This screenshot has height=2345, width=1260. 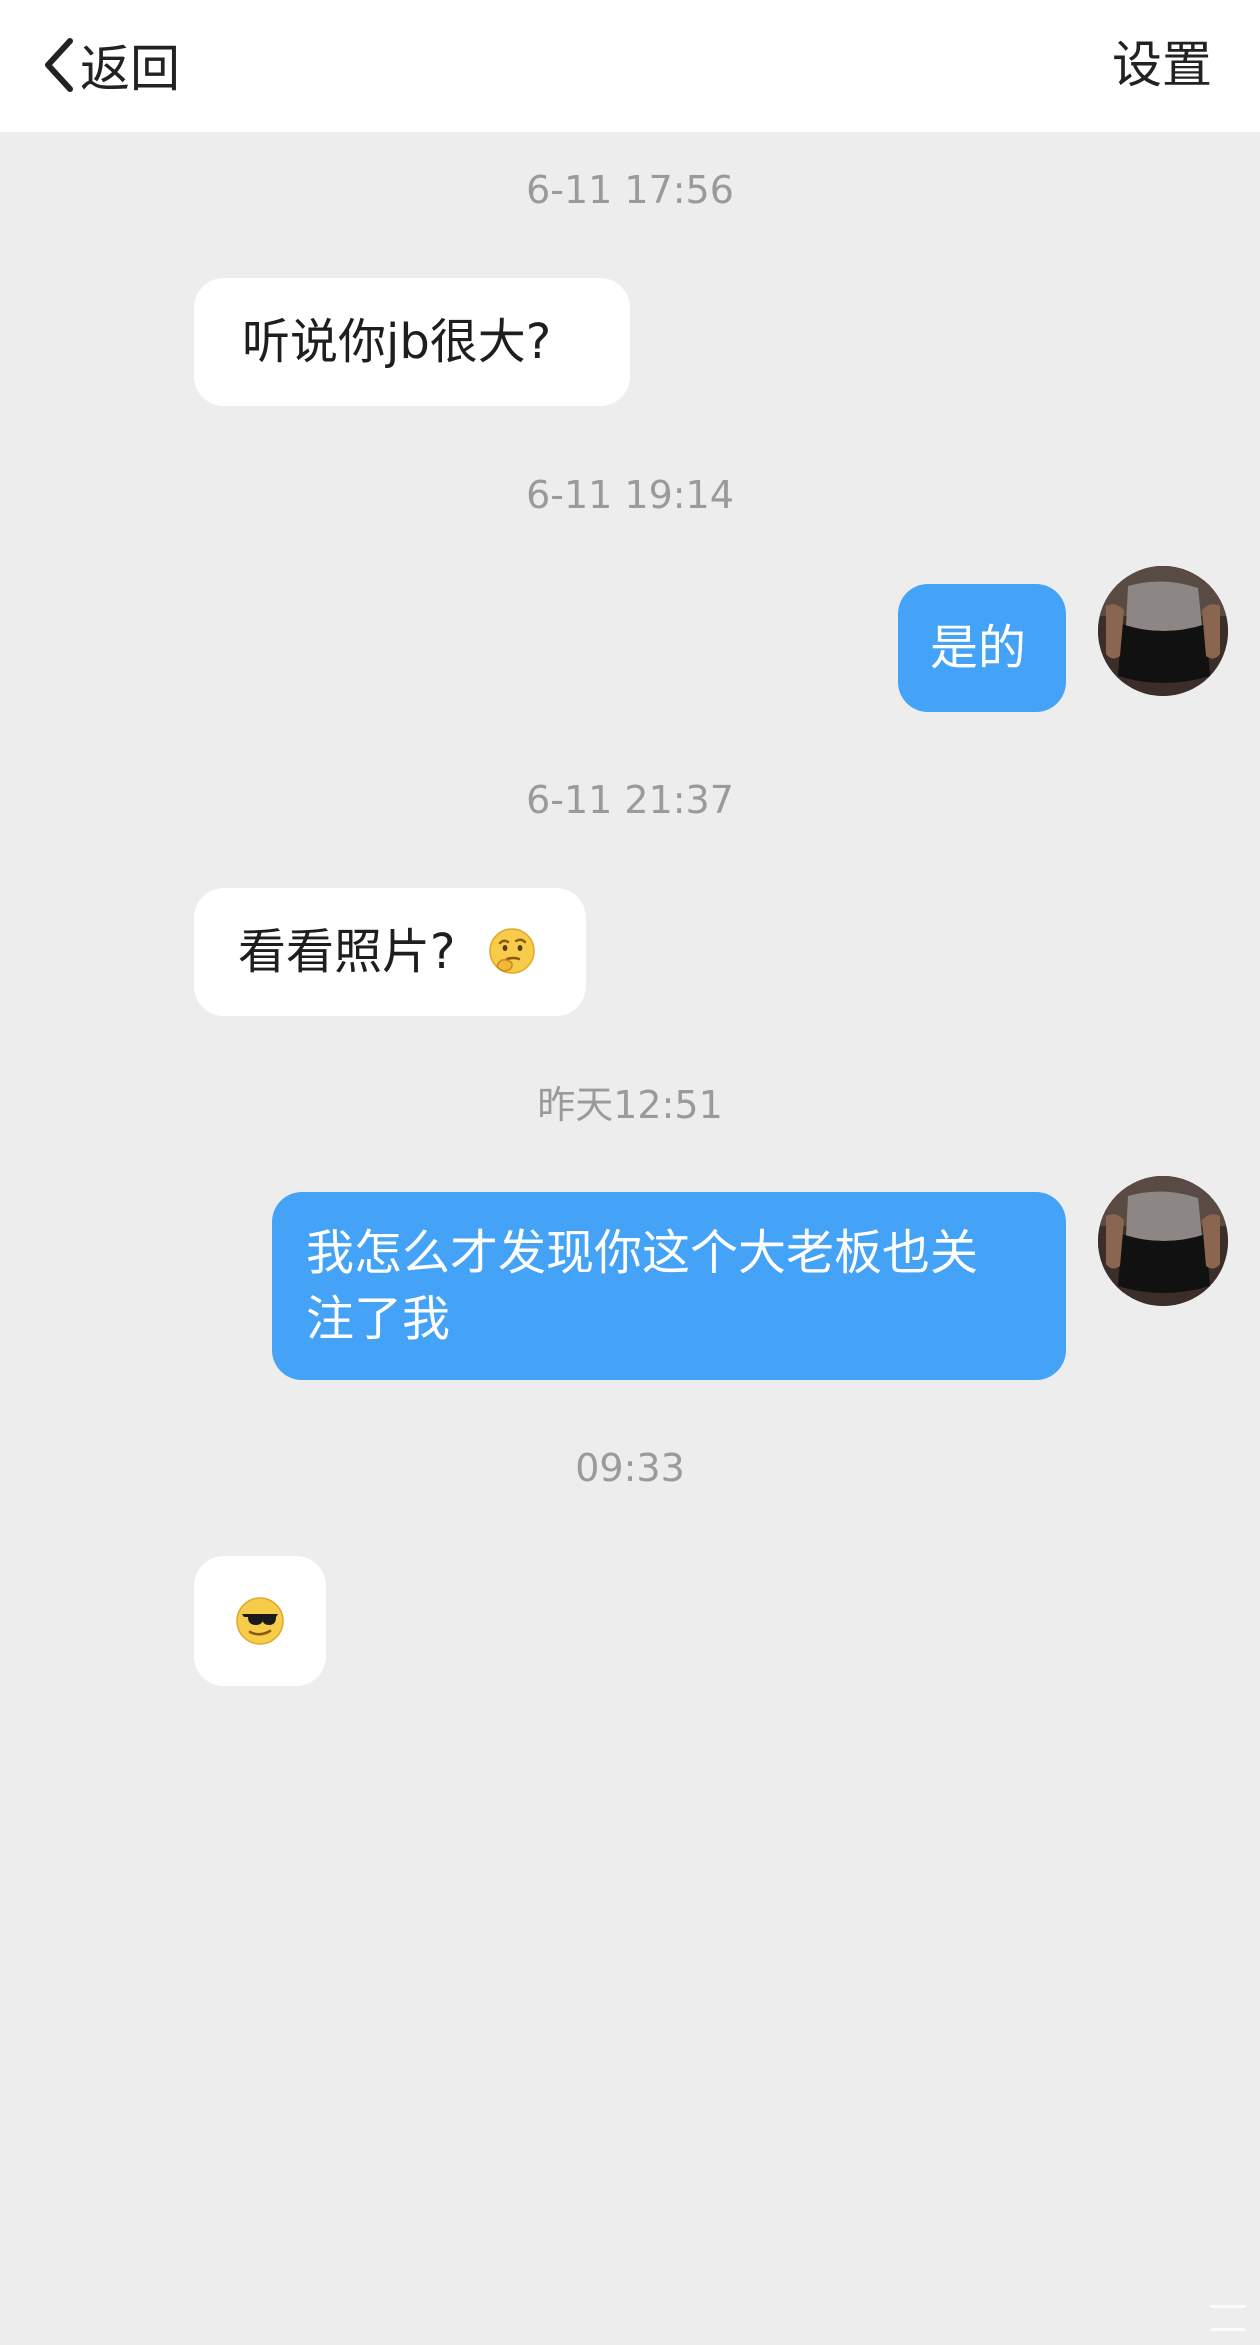 I want to click on sunglasses-face-icon, so click(x=260, y=1621).